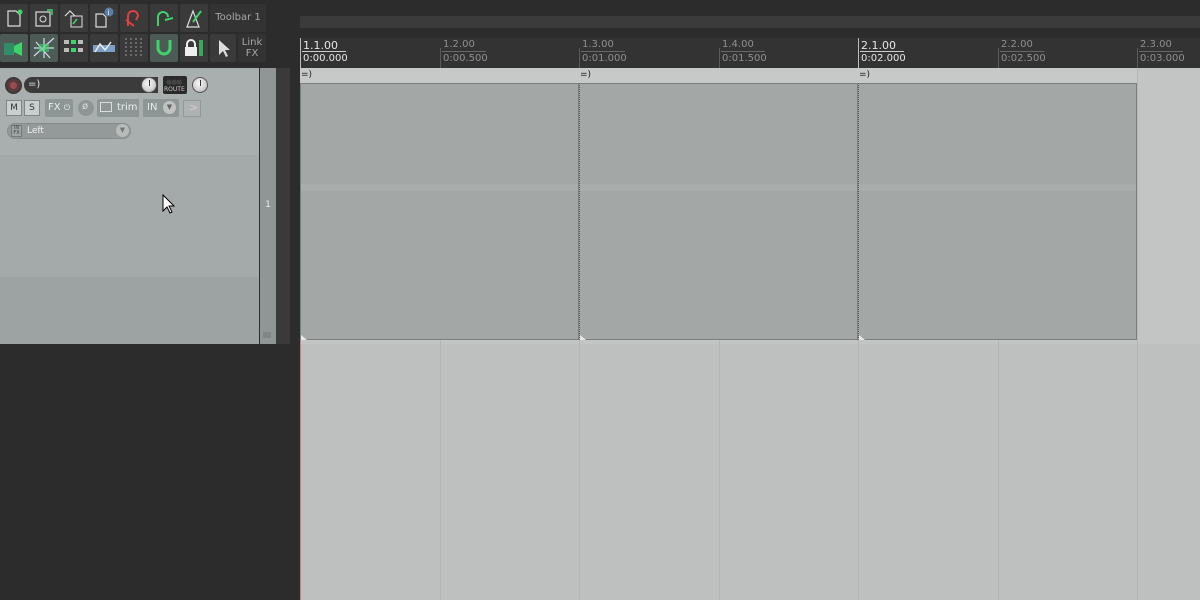 This screenshot has height=600, width=1200. I want to click on group-select-button, so click(74, 48).